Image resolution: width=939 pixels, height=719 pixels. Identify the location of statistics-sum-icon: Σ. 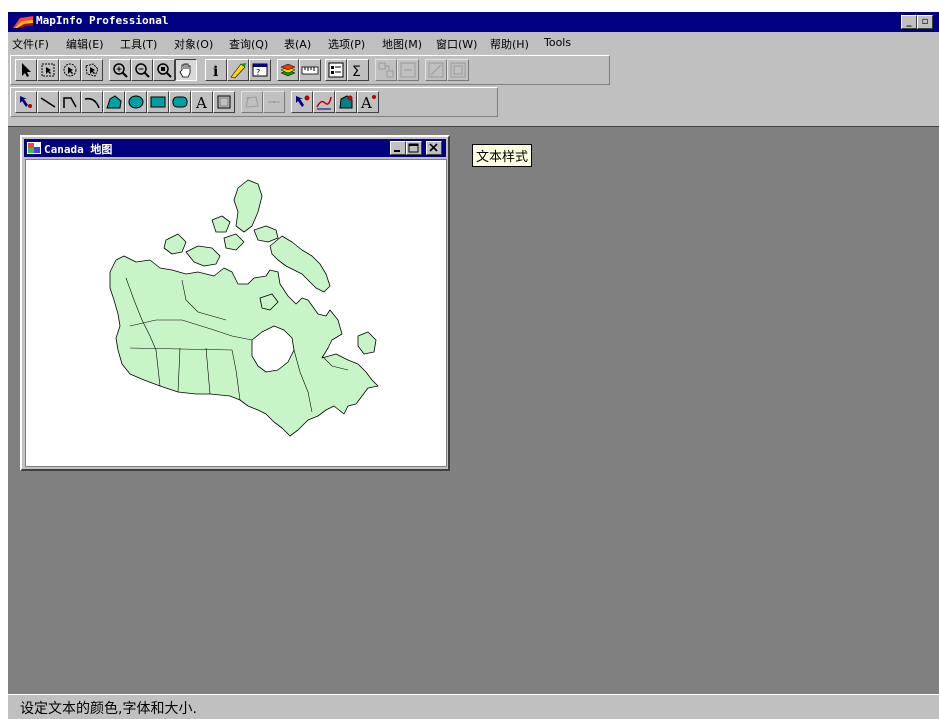
(358, 70).